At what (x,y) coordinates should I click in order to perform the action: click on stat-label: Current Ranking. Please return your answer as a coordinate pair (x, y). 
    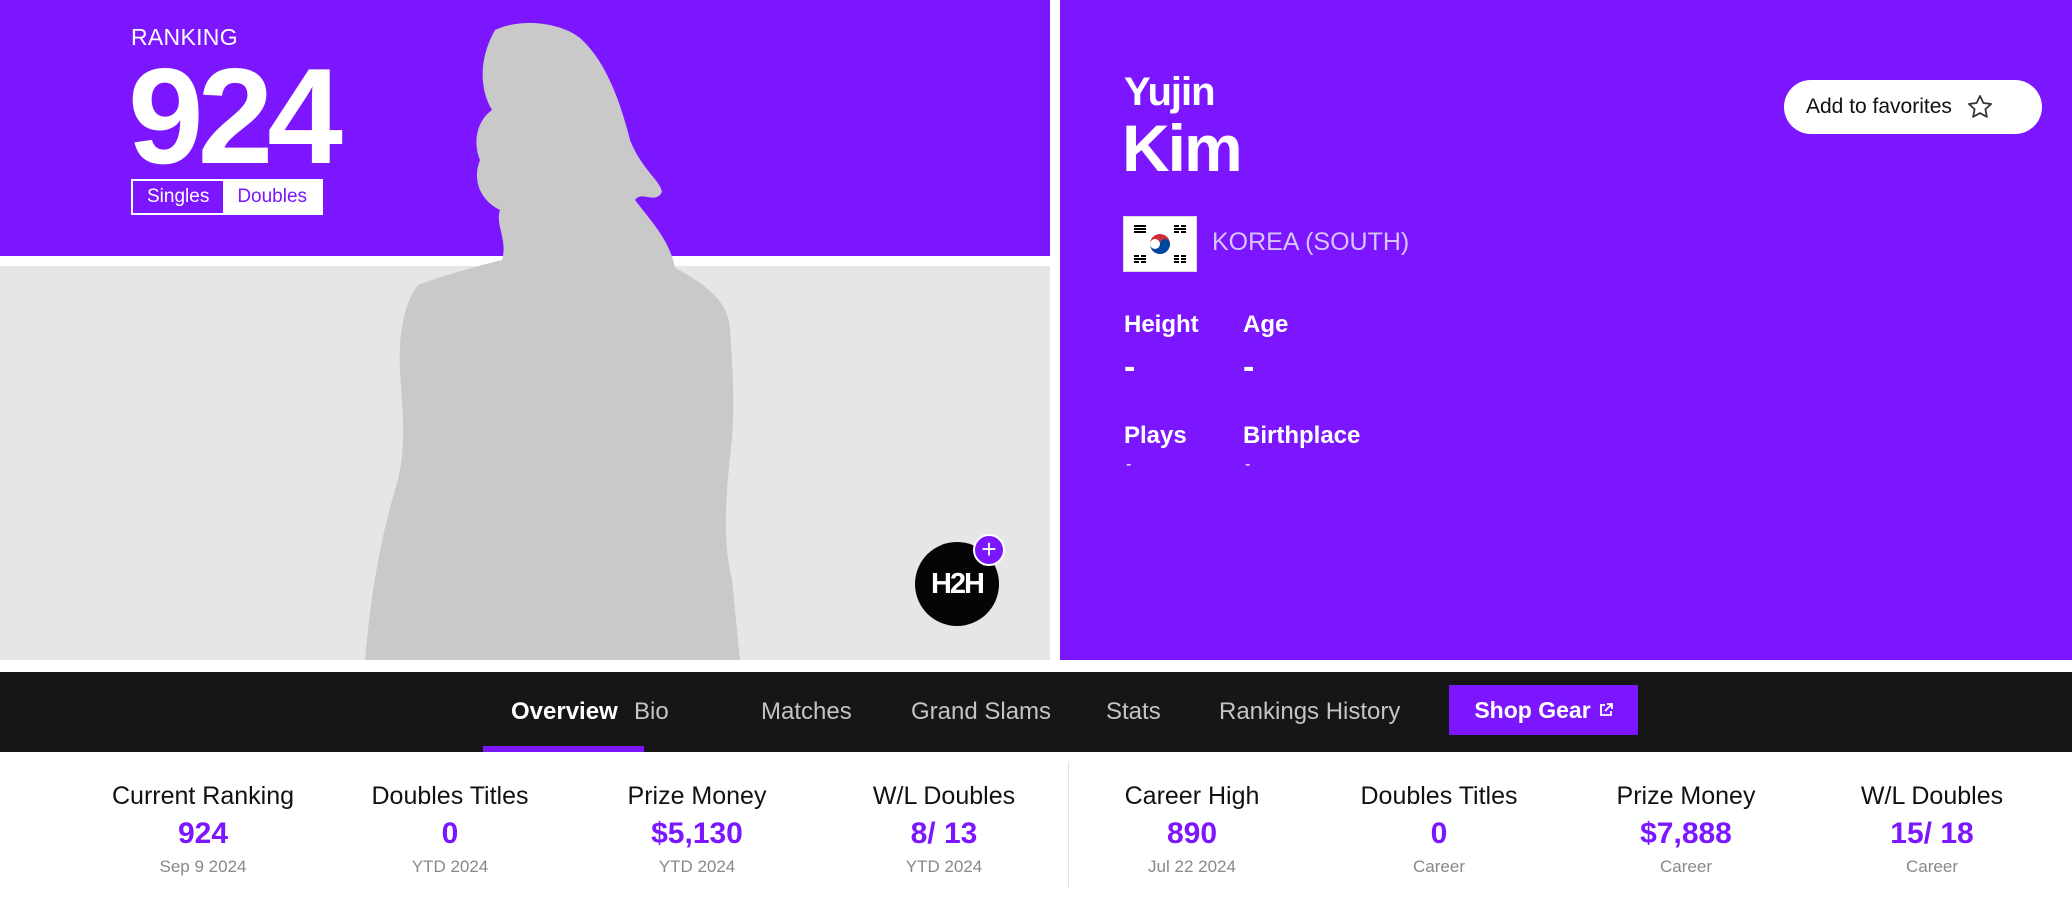
    Looking at the image, I should click on (203, 796).